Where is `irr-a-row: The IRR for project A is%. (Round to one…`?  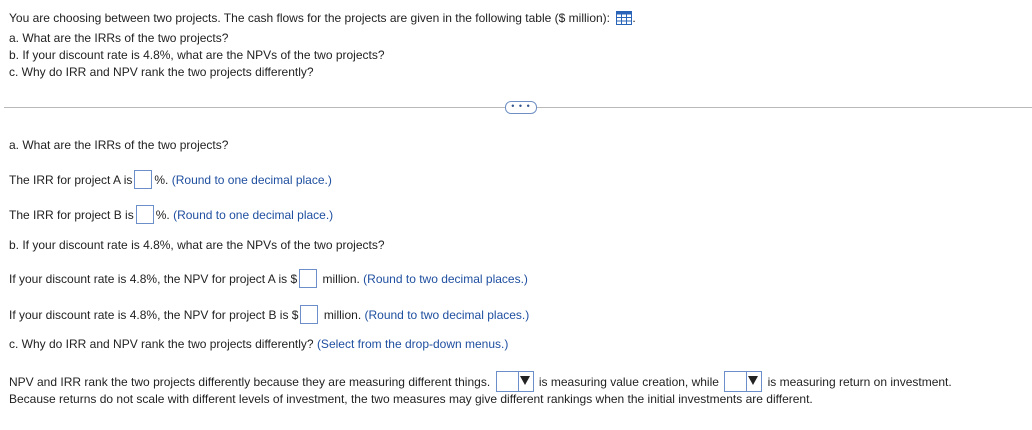 irr-a-row: The IRR for project A is%. (Round to one… is located at coordinates (170, 179).